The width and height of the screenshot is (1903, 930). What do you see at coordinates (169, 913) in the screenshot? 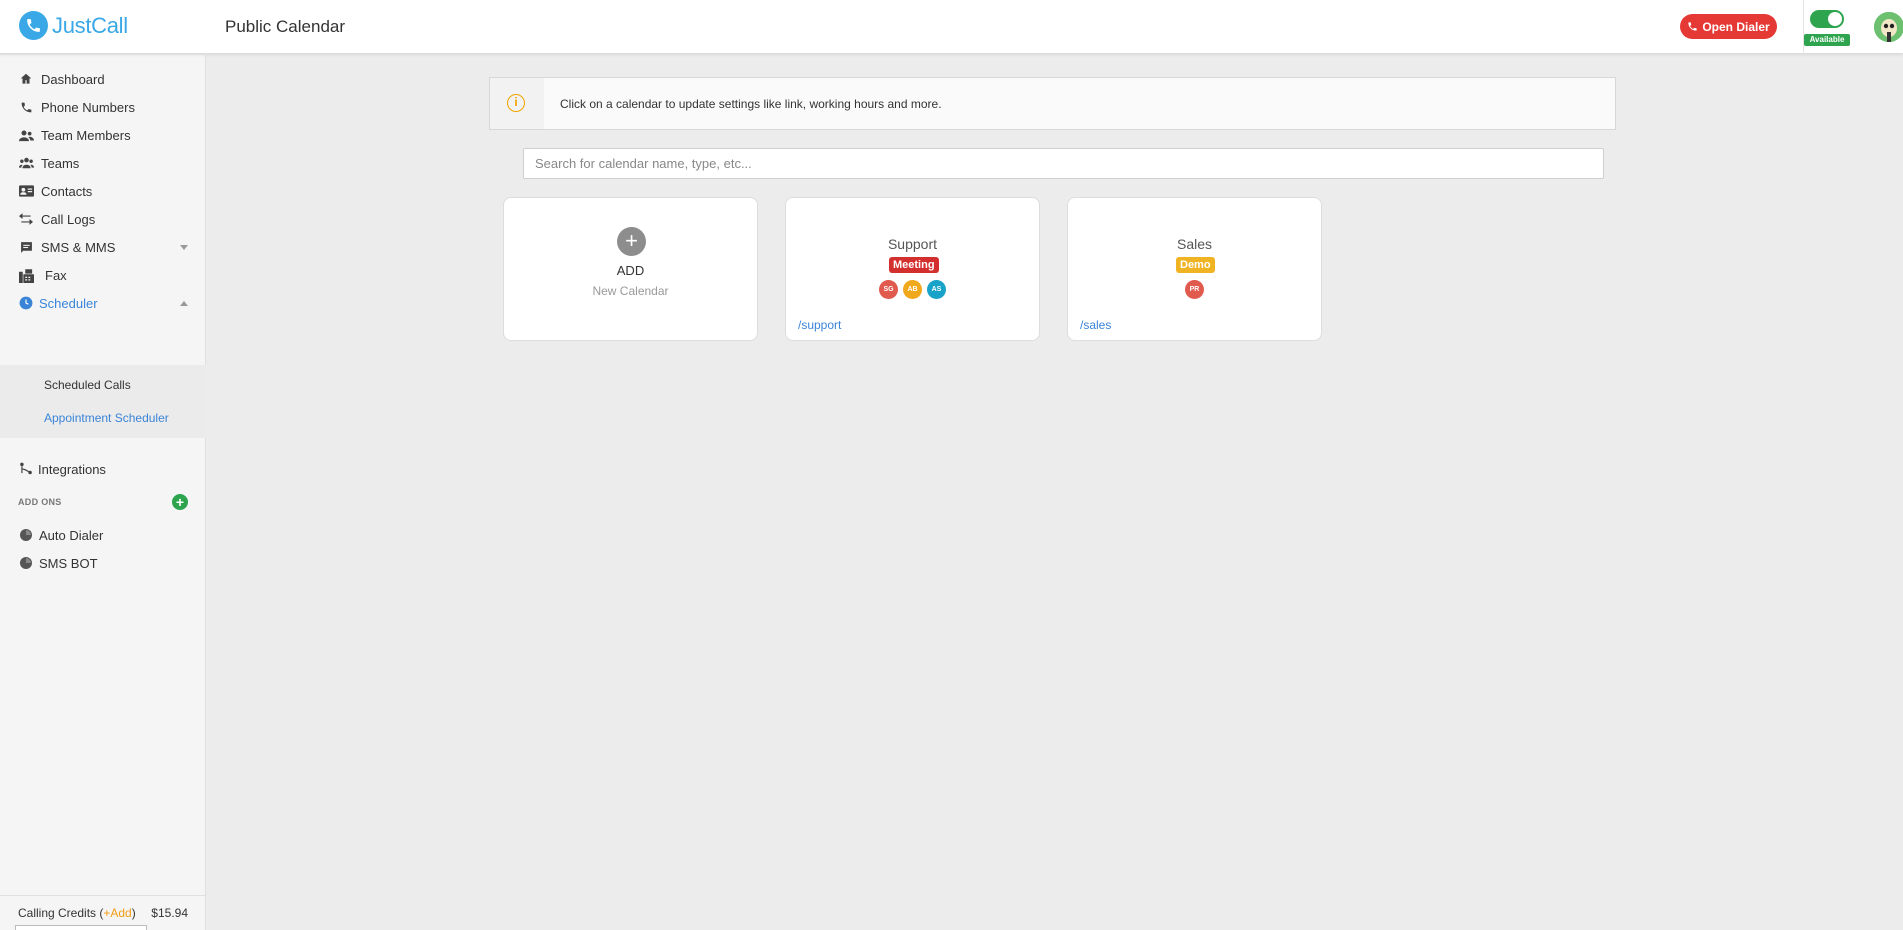
I see `credits-amount: $15.94` at bounding box center [169, 913].